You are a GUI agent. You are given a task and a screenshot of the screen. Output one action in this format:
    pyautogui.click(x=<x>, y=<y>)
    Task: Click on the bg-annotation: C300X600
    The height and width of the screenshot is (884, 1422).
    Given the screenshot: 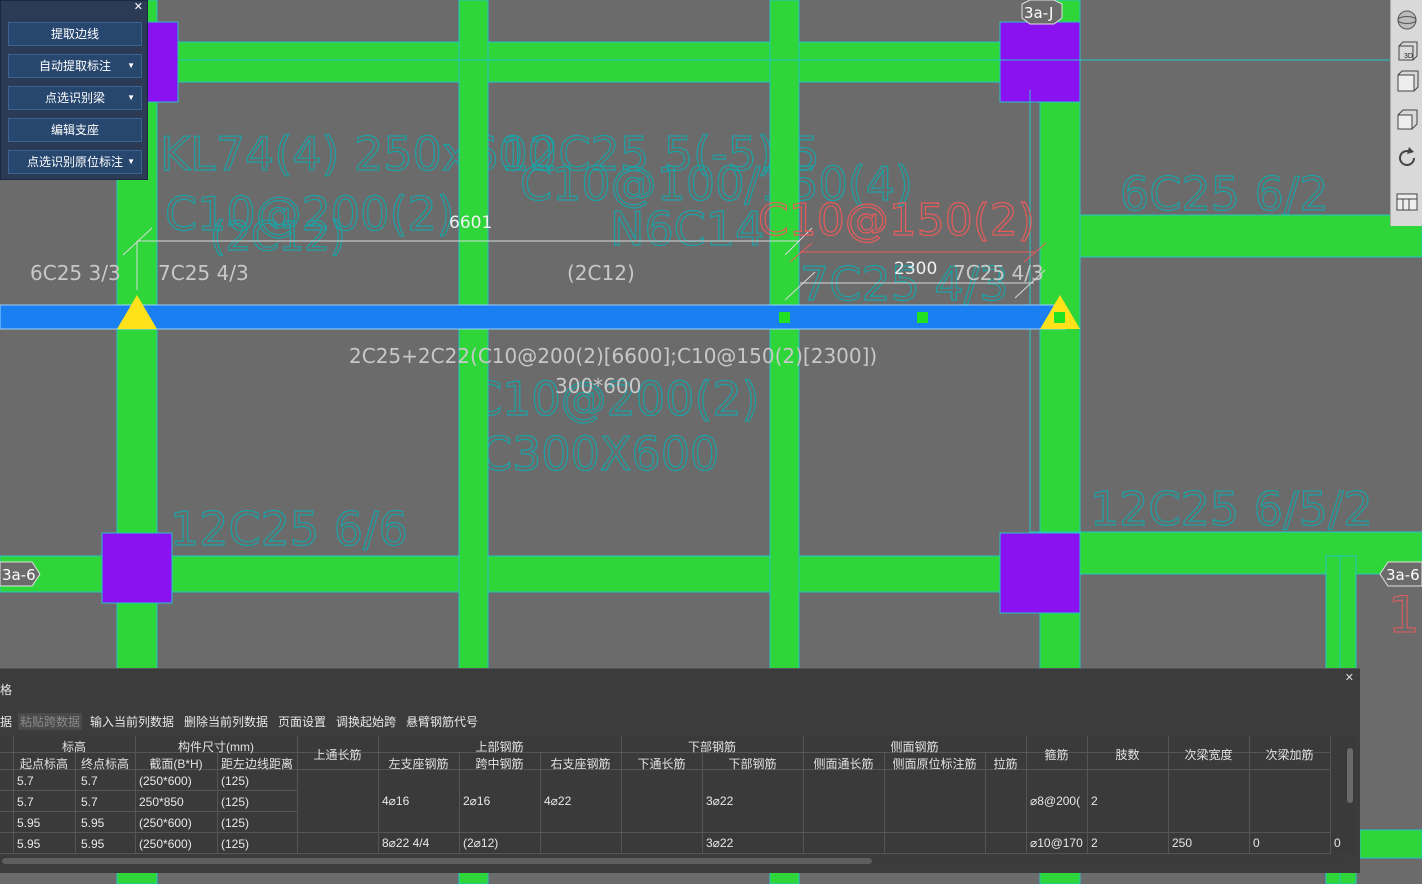 What is the action you would take?
    pyautogui.click(x=599, y=454)
    